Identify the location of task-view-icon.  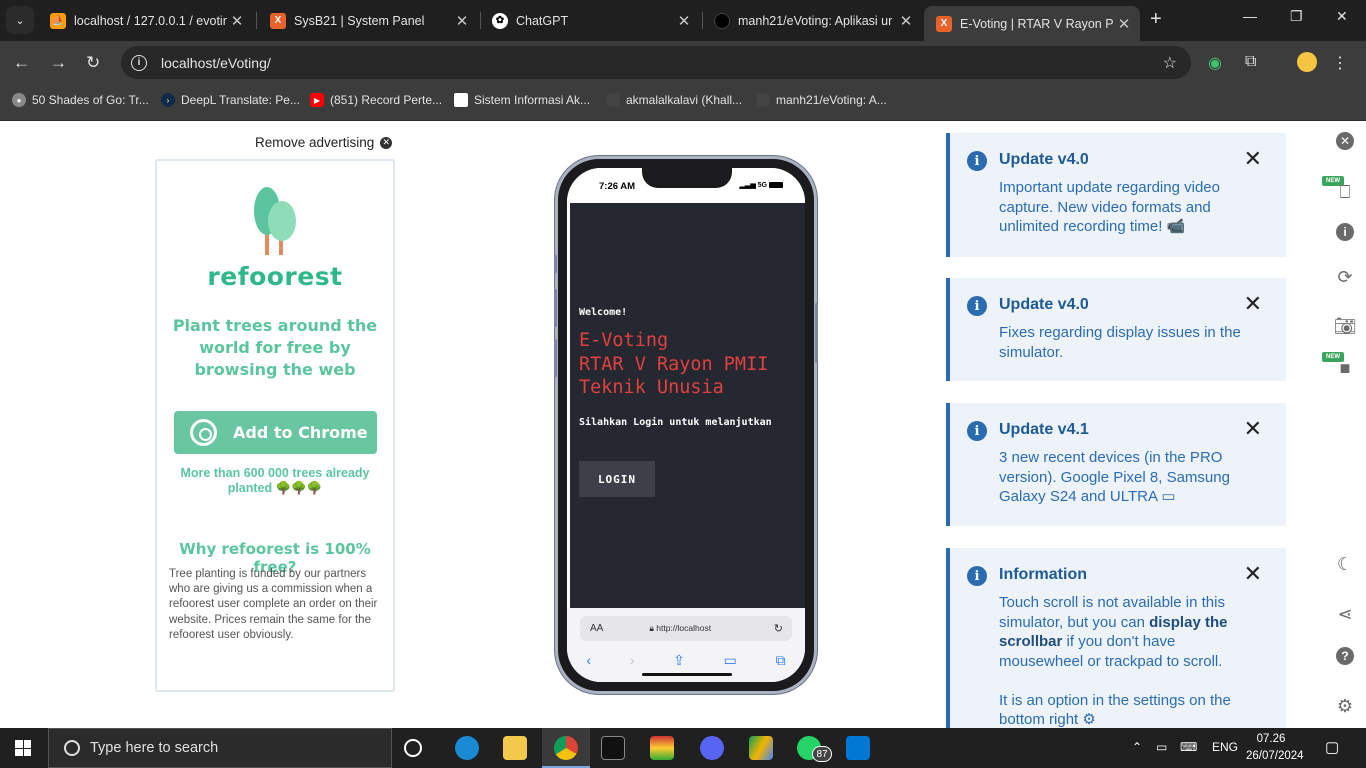
(413, 748).